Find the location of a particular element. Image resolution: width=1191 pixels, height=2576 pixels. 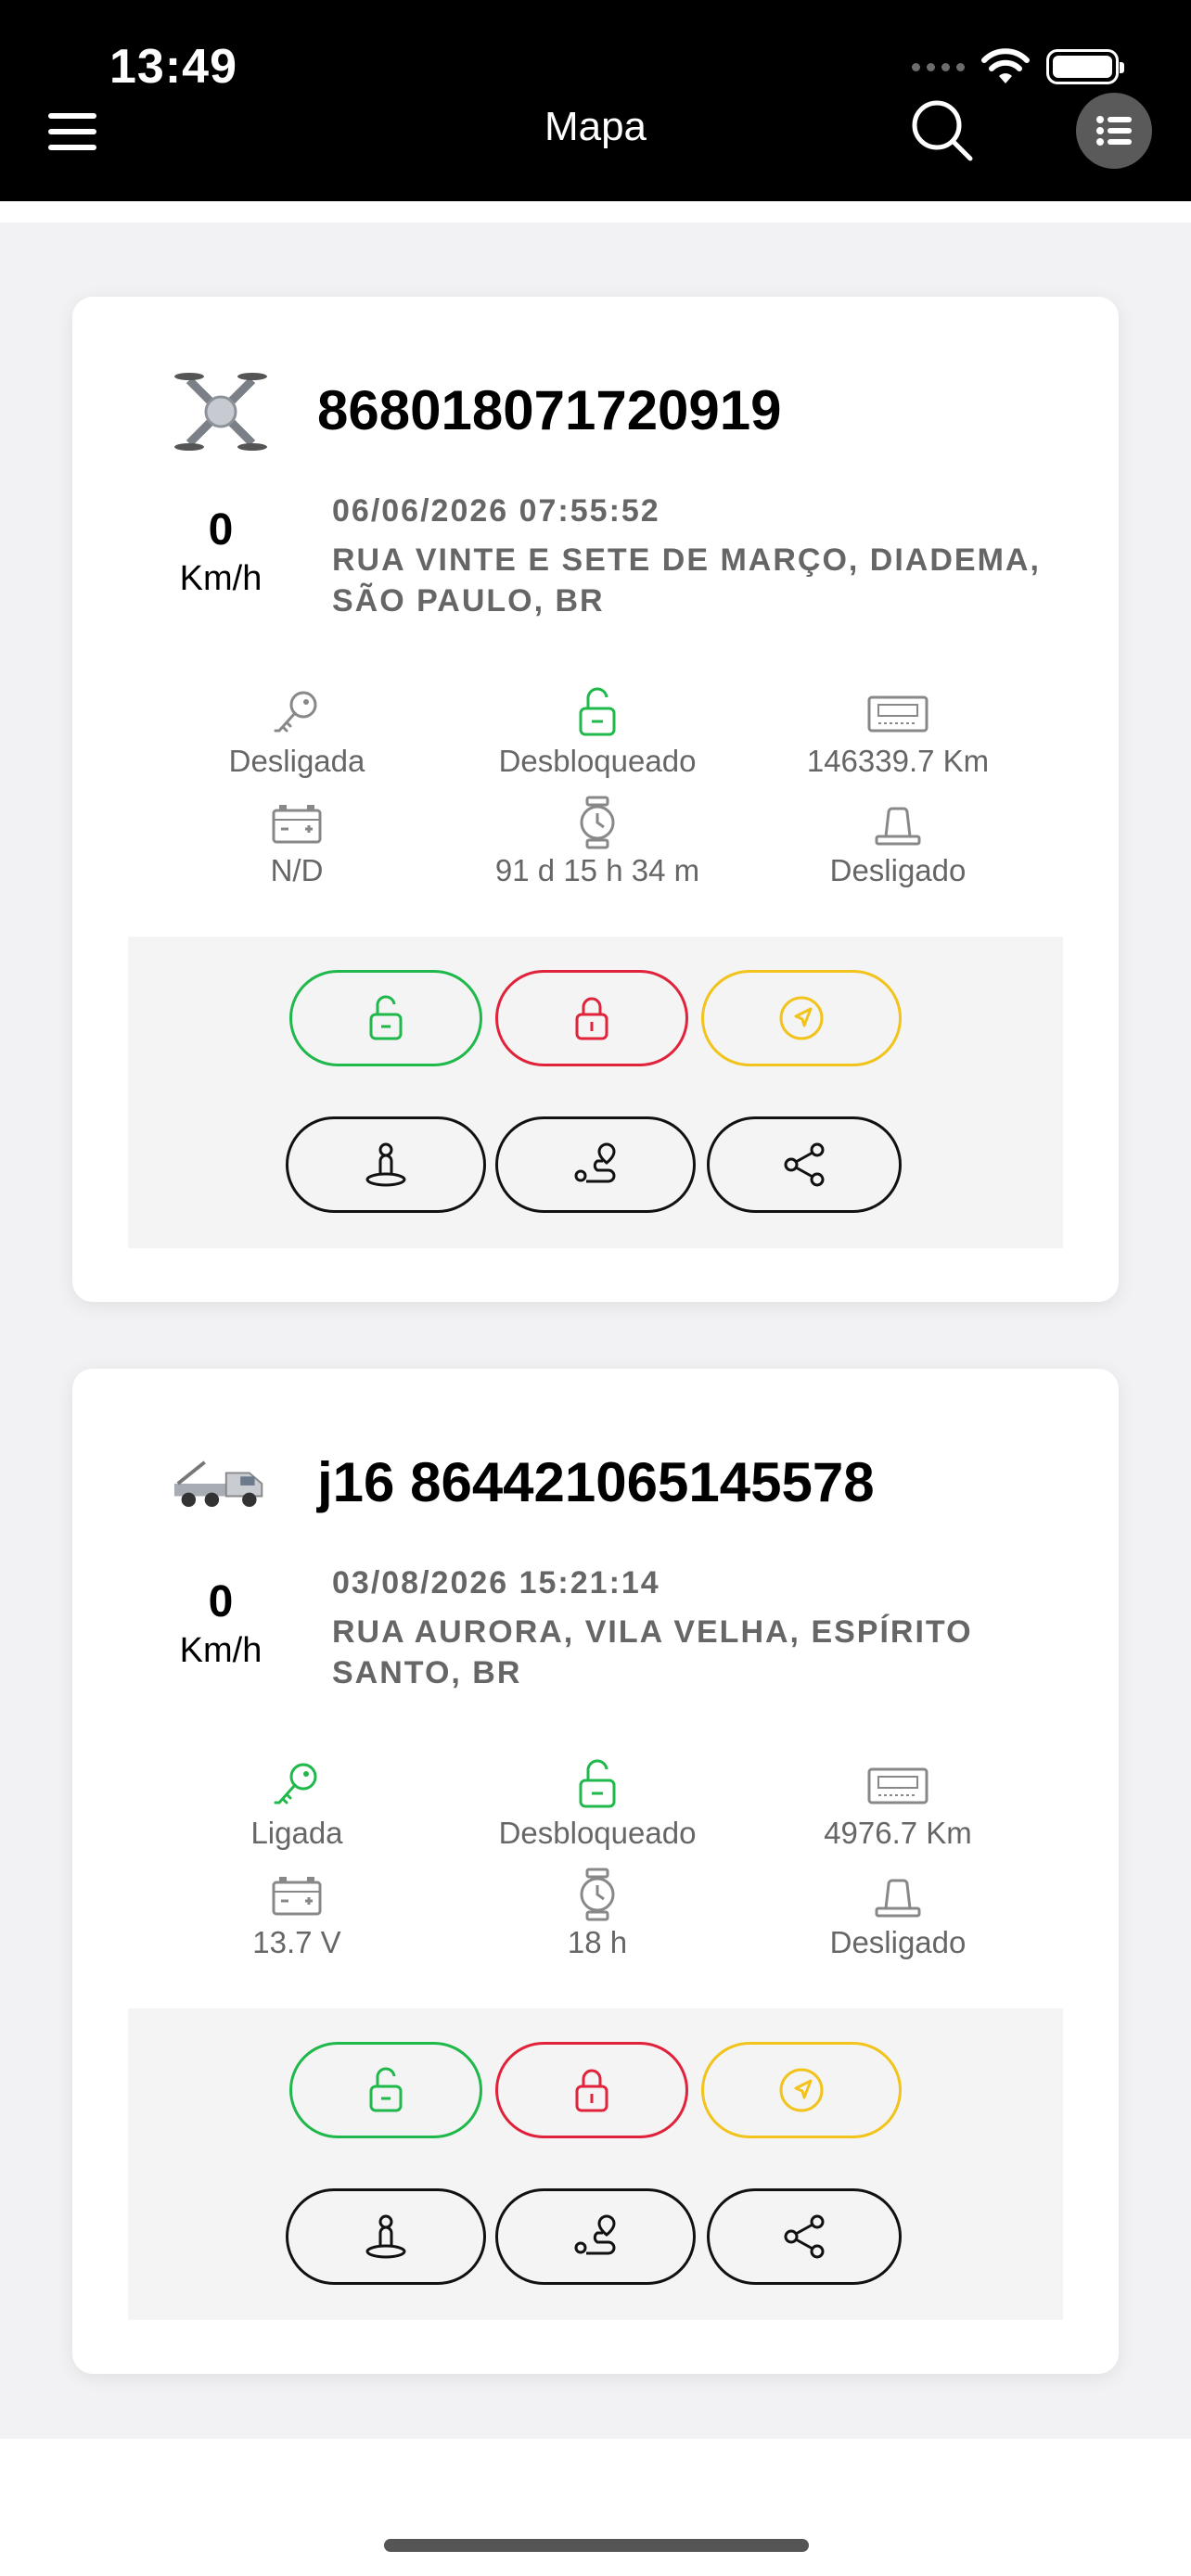

last-update-datetime: 03/08/2026 15:21:14 is located at coordinates (496, 1582).